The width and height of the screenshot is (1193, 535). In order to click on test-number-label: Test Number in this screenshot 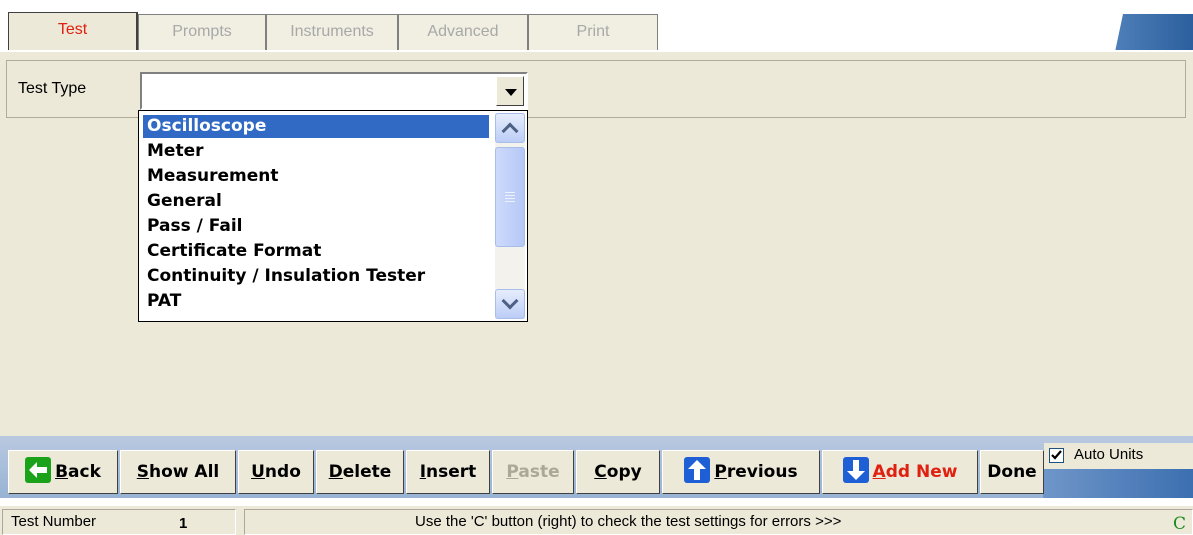, I will do `click(54, 521)`.